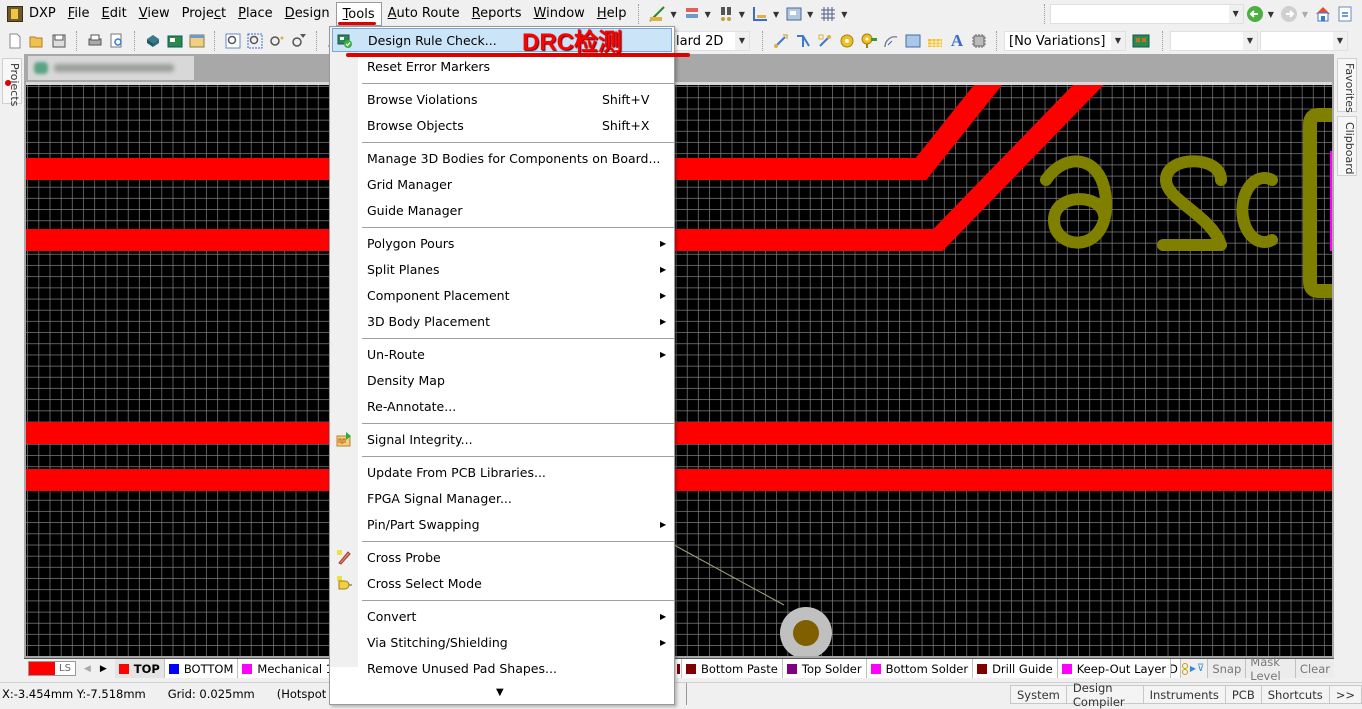 This screenshot has width=1362, height=709. What do you see at coordinates (1289, 14) in the screenshot?
I see `forward-icon` at bounding box center [1289, 14].